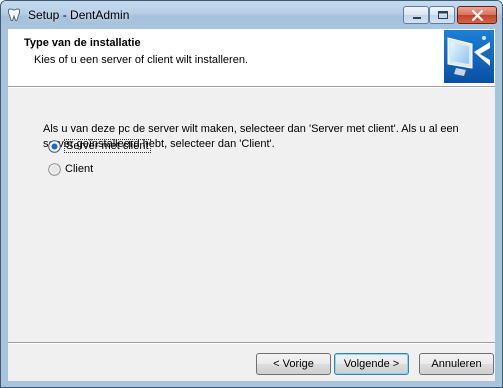 This screenshot has height=388, width=503. Describe the element at coordinates (456, 364) in the screenshot. I see `cancel-button: Annuleren` at that location.